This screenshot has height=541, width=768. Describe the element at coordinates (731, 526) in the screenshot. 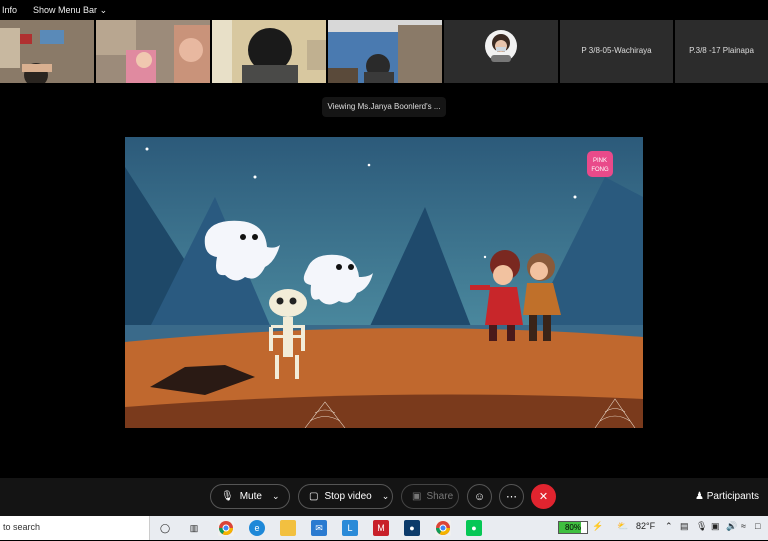

I see `speaker-icon: 🔊` at that location.